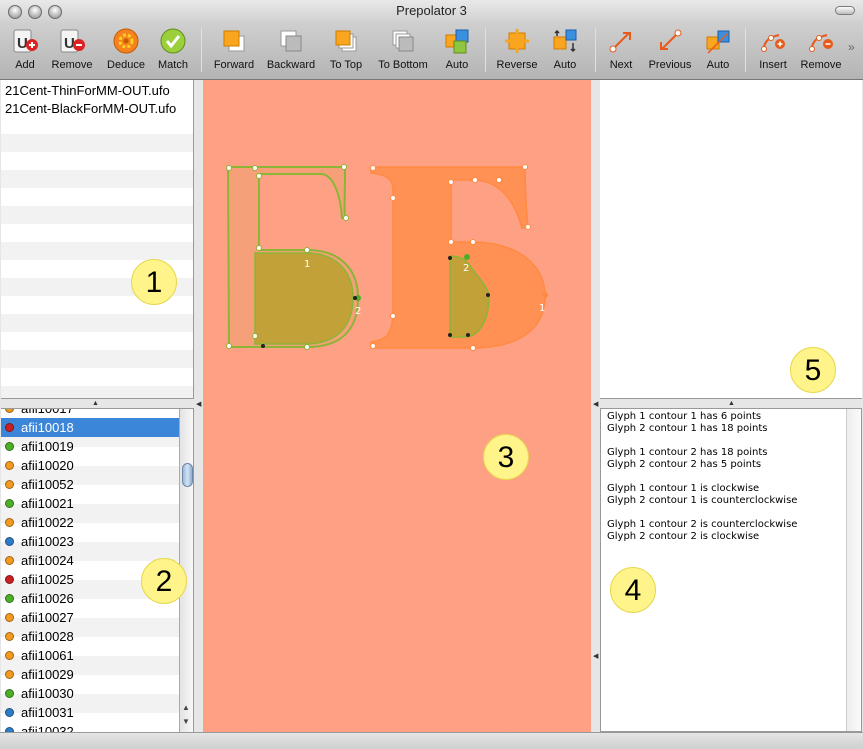  I want to click on glyph-name: afii10017, so click(47, 412).